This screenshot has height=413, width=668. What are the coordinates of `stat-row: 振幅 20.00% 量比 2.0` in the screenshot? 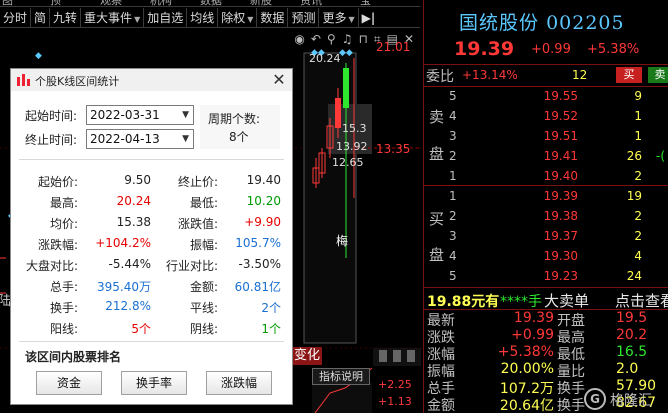 It's located at (546, 370).